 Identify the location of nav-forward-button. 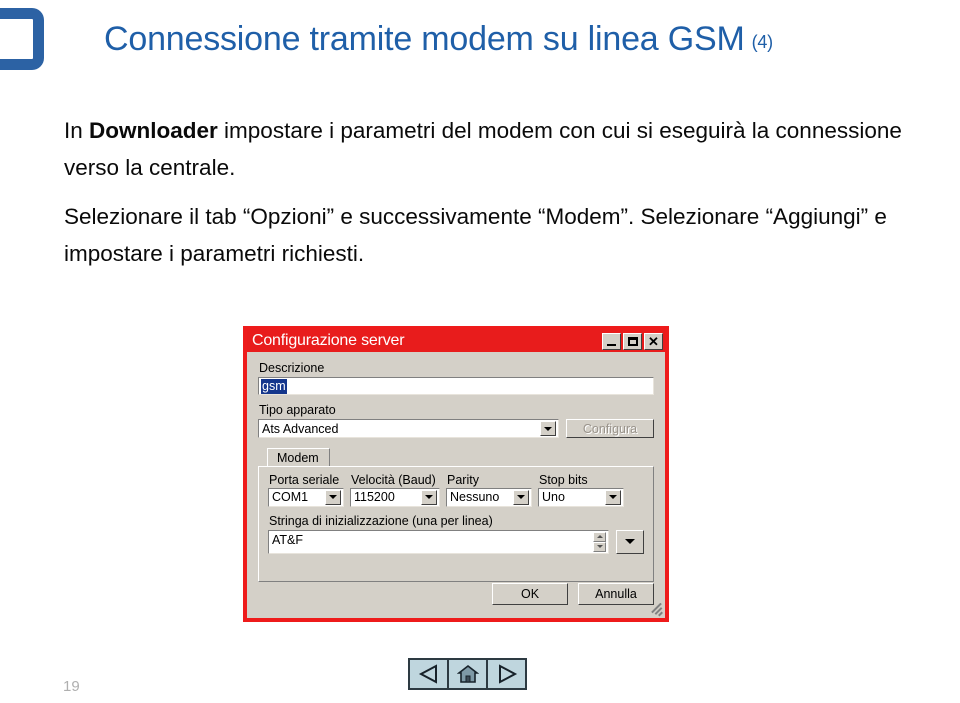
(506, 674).